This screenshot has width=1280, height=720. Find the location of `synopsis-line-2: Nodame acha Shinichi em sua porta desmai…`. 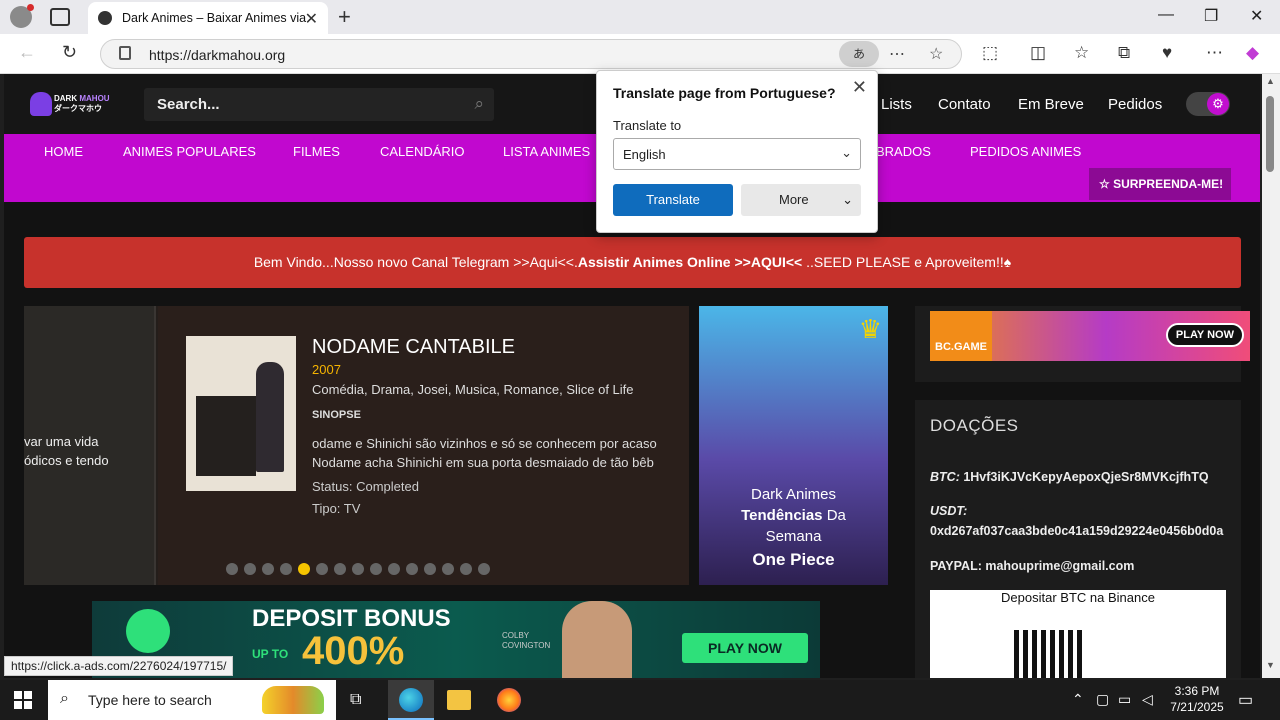

synopsis-line-2: Nodame acha Shinichi em sua porta desmai… is located at coordinates (483, 462).